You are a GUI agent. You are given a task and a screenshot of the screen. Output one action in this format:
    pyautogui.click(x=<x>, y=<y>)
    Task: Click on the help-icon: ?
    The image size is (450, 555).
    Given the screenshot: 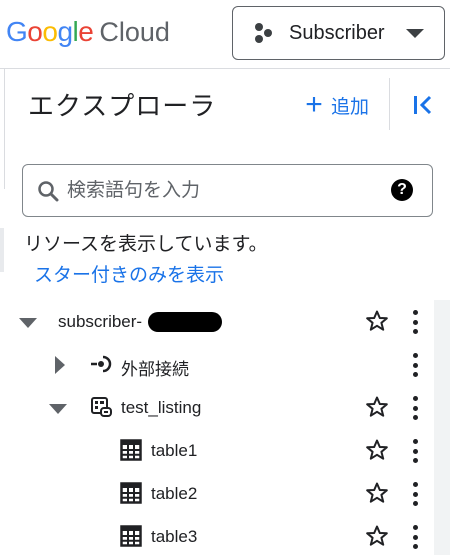 What is the action you would take?
    pyautogui.click(x=402, y=190)
    